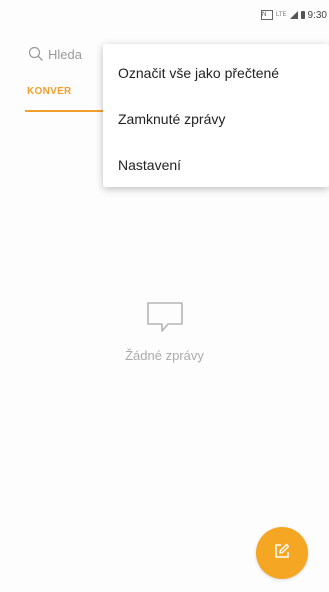 The image size is (329, 592). What do you see at coordinates (302, 15) in the screenshot?
I see `battery-icon` at bounding box center [302, 15].